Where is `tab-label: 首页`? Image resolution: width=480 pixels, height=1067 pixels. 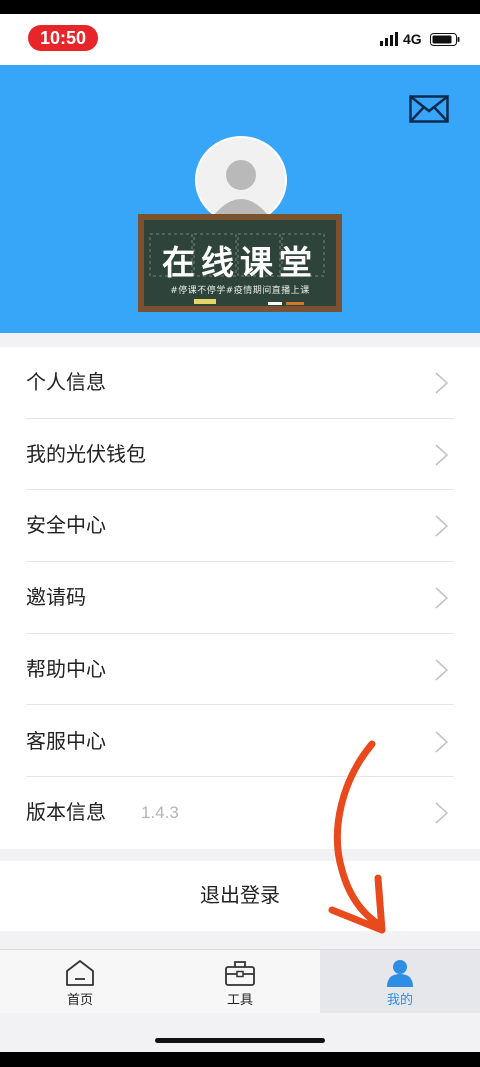
tab-label: 首页 is located at coordinates (79, 1000).